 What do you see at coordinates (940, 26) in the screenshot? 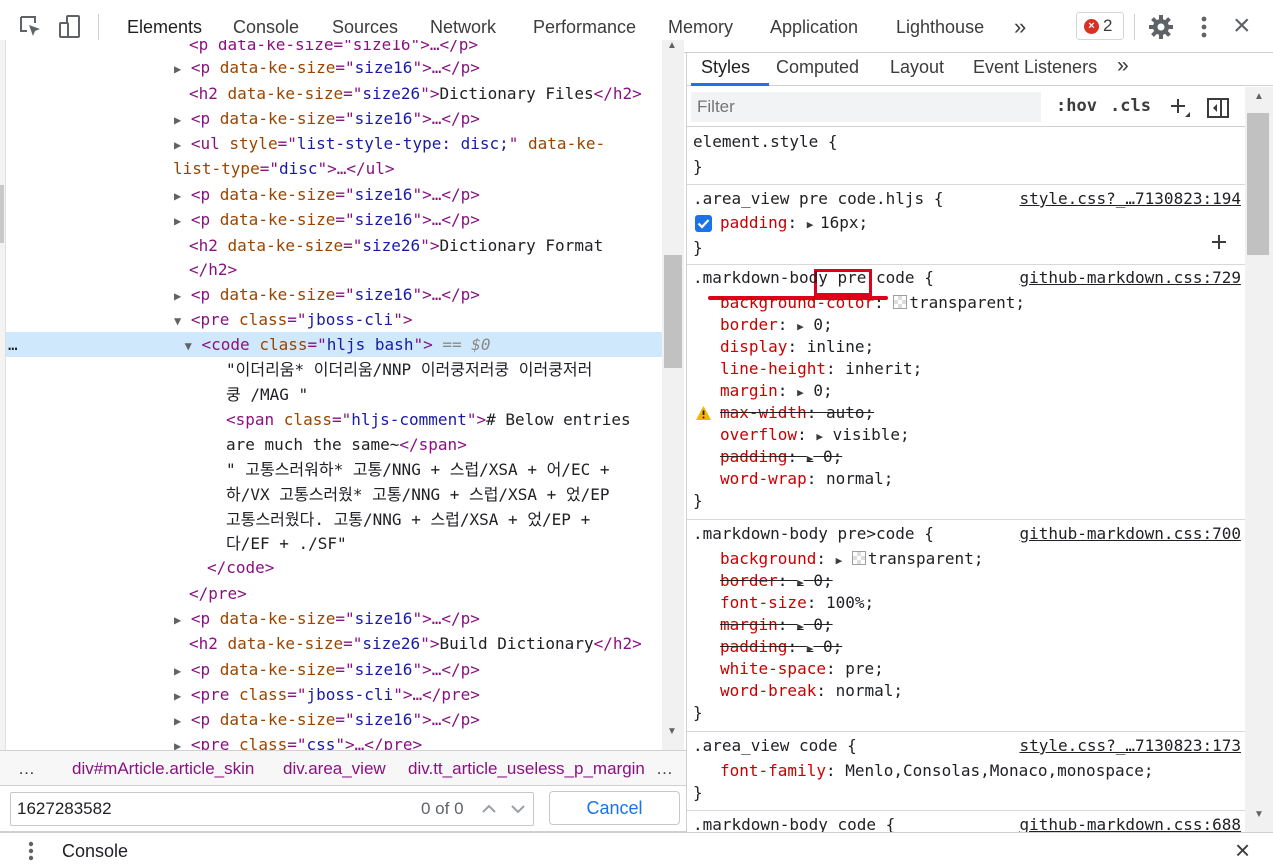
I see `tab-lighthouse: Lighthouse` at bounding box center [940, 26].